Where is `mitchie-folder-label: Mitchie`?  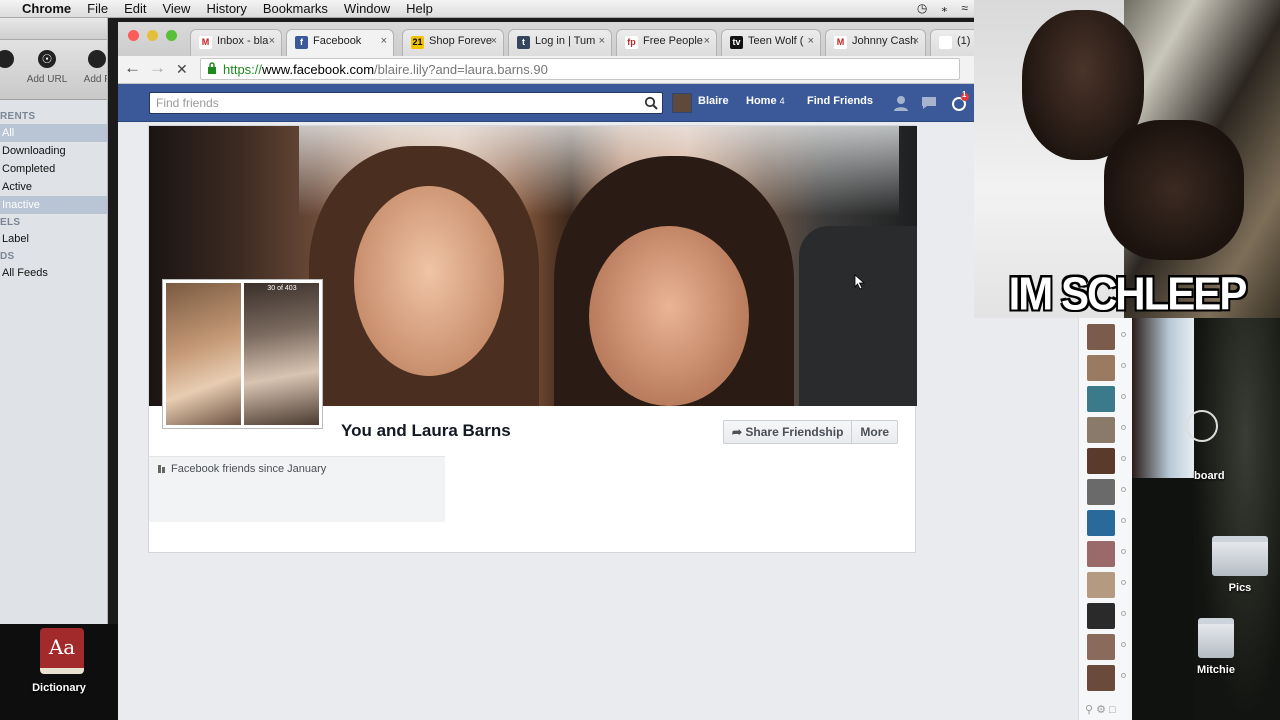
mitchie-folder-label: Mitchie is located at coordinates (1216, 670).